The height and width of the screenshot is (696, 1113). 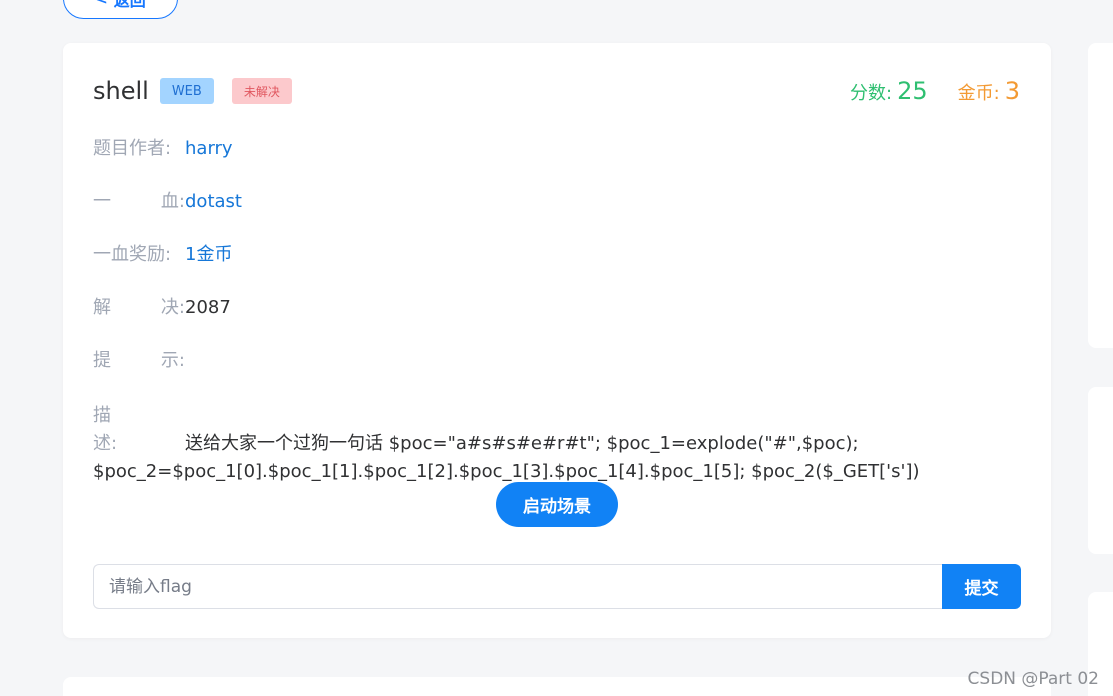 I want to click on score-label: 分数:, so click(x=871, y=93).